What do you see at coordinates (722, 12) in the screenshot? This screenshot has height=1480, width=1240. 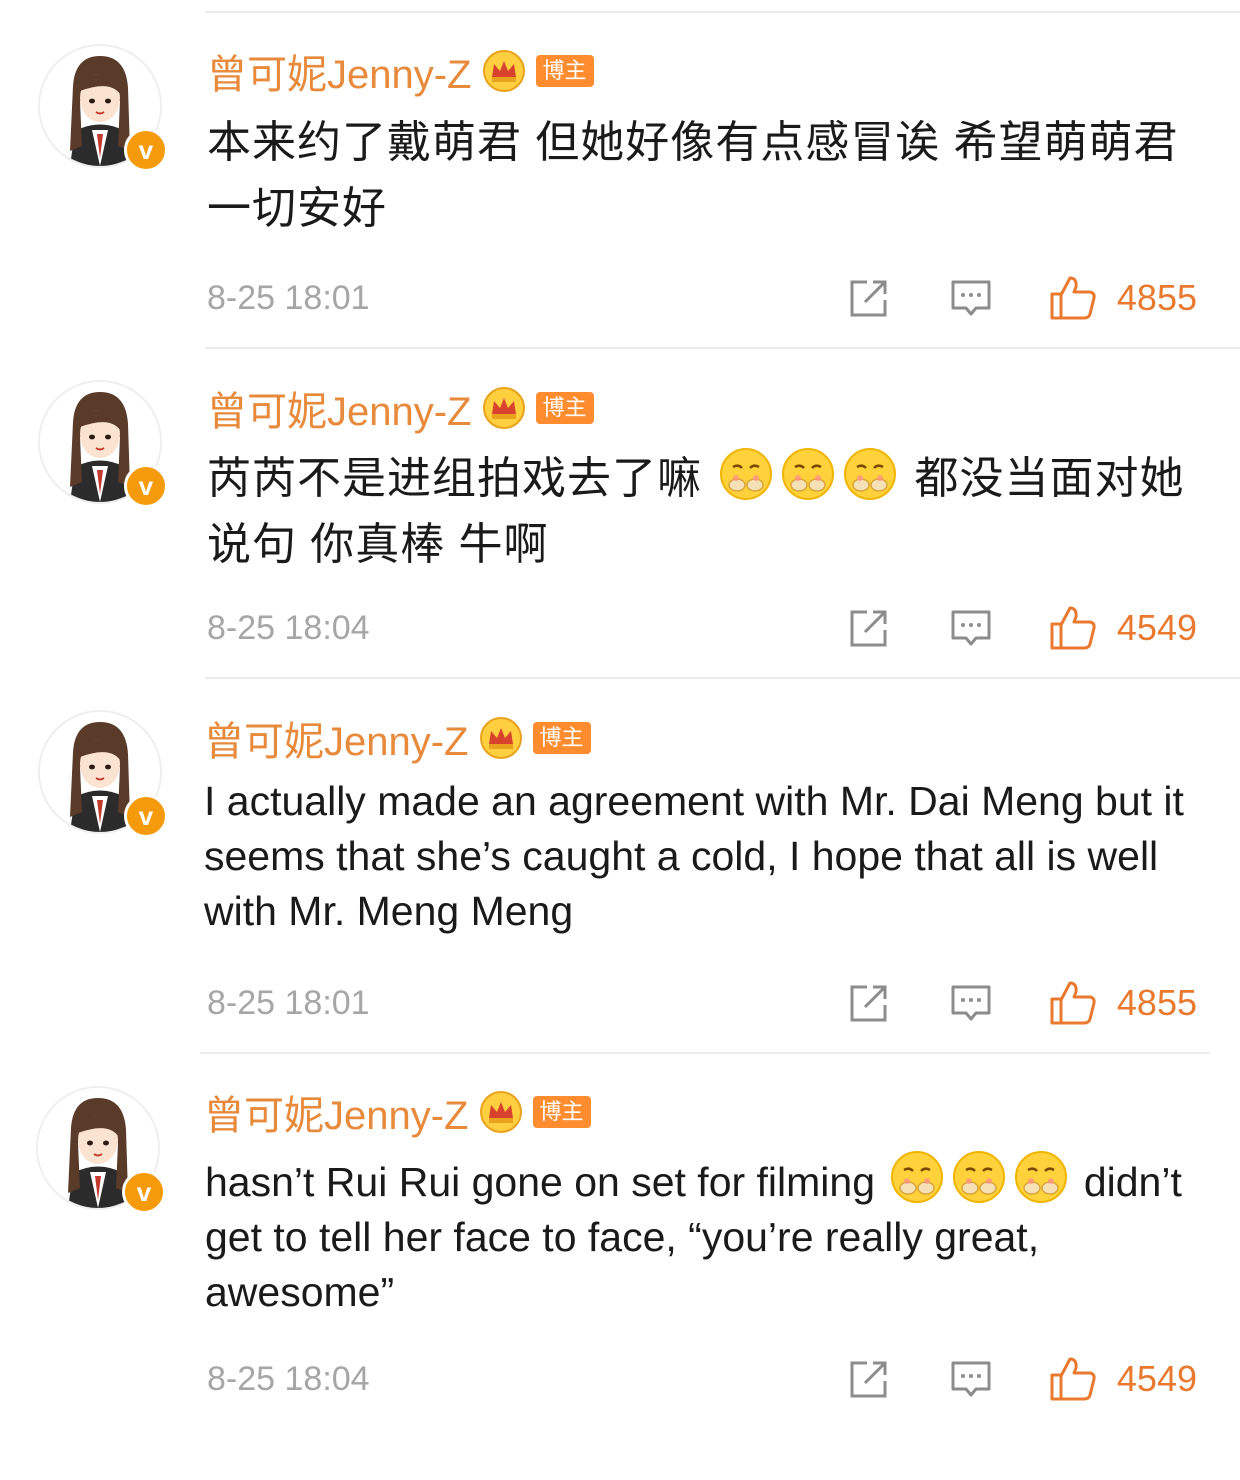 I see `top-divider` at bounding box center [722, 12].